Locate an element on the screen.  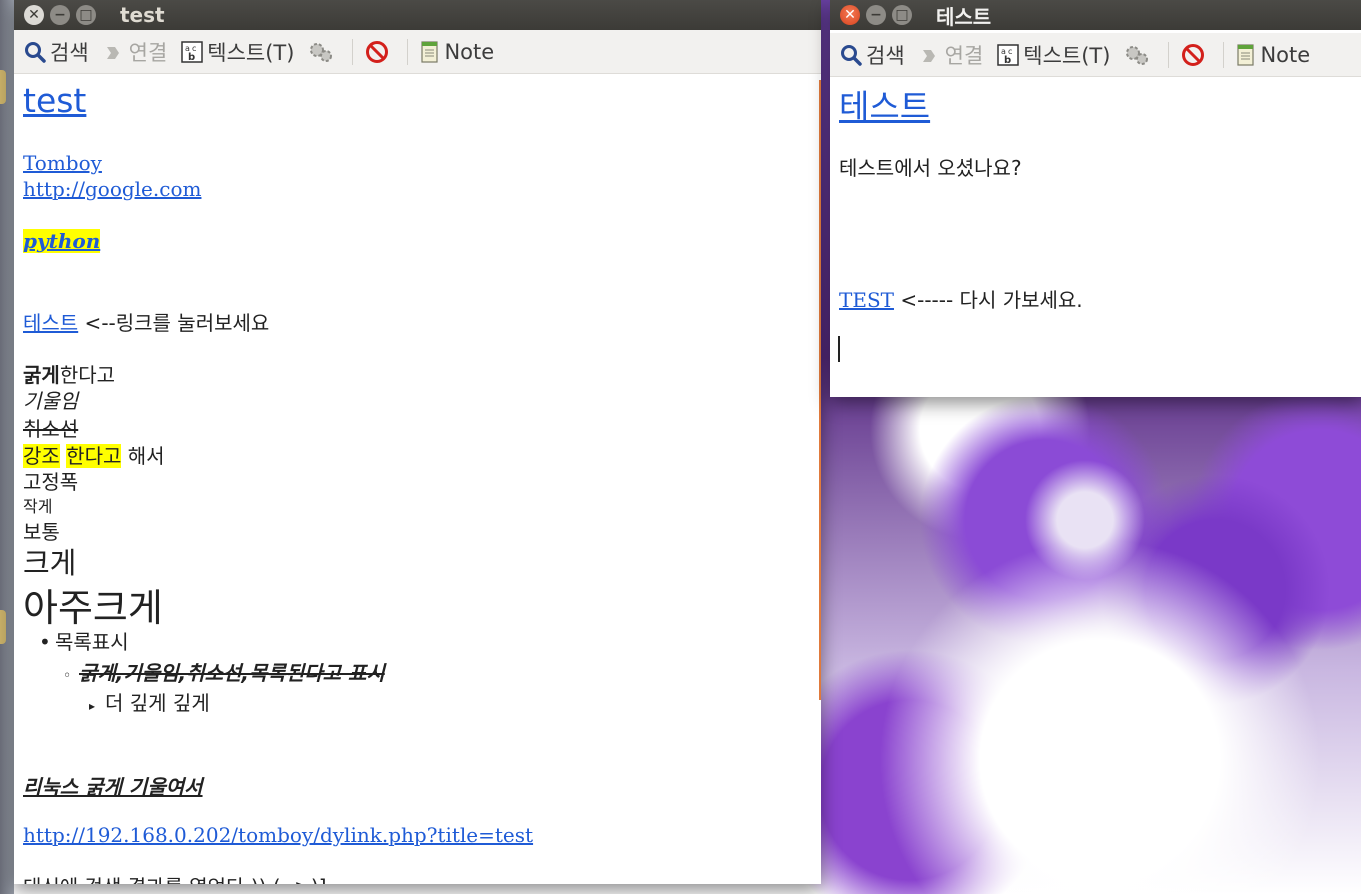
highlight-text-1: 강조 is located at coordinates (41, 456).